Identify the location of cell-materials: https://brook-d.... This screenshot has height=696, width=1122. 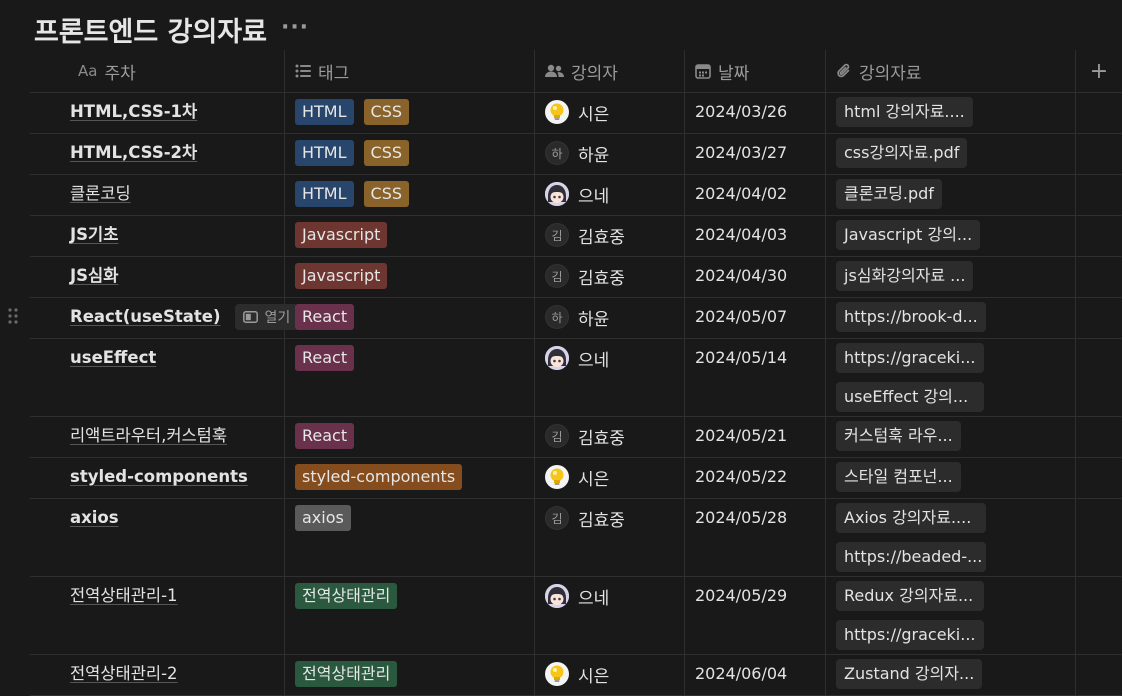
(951, 318).